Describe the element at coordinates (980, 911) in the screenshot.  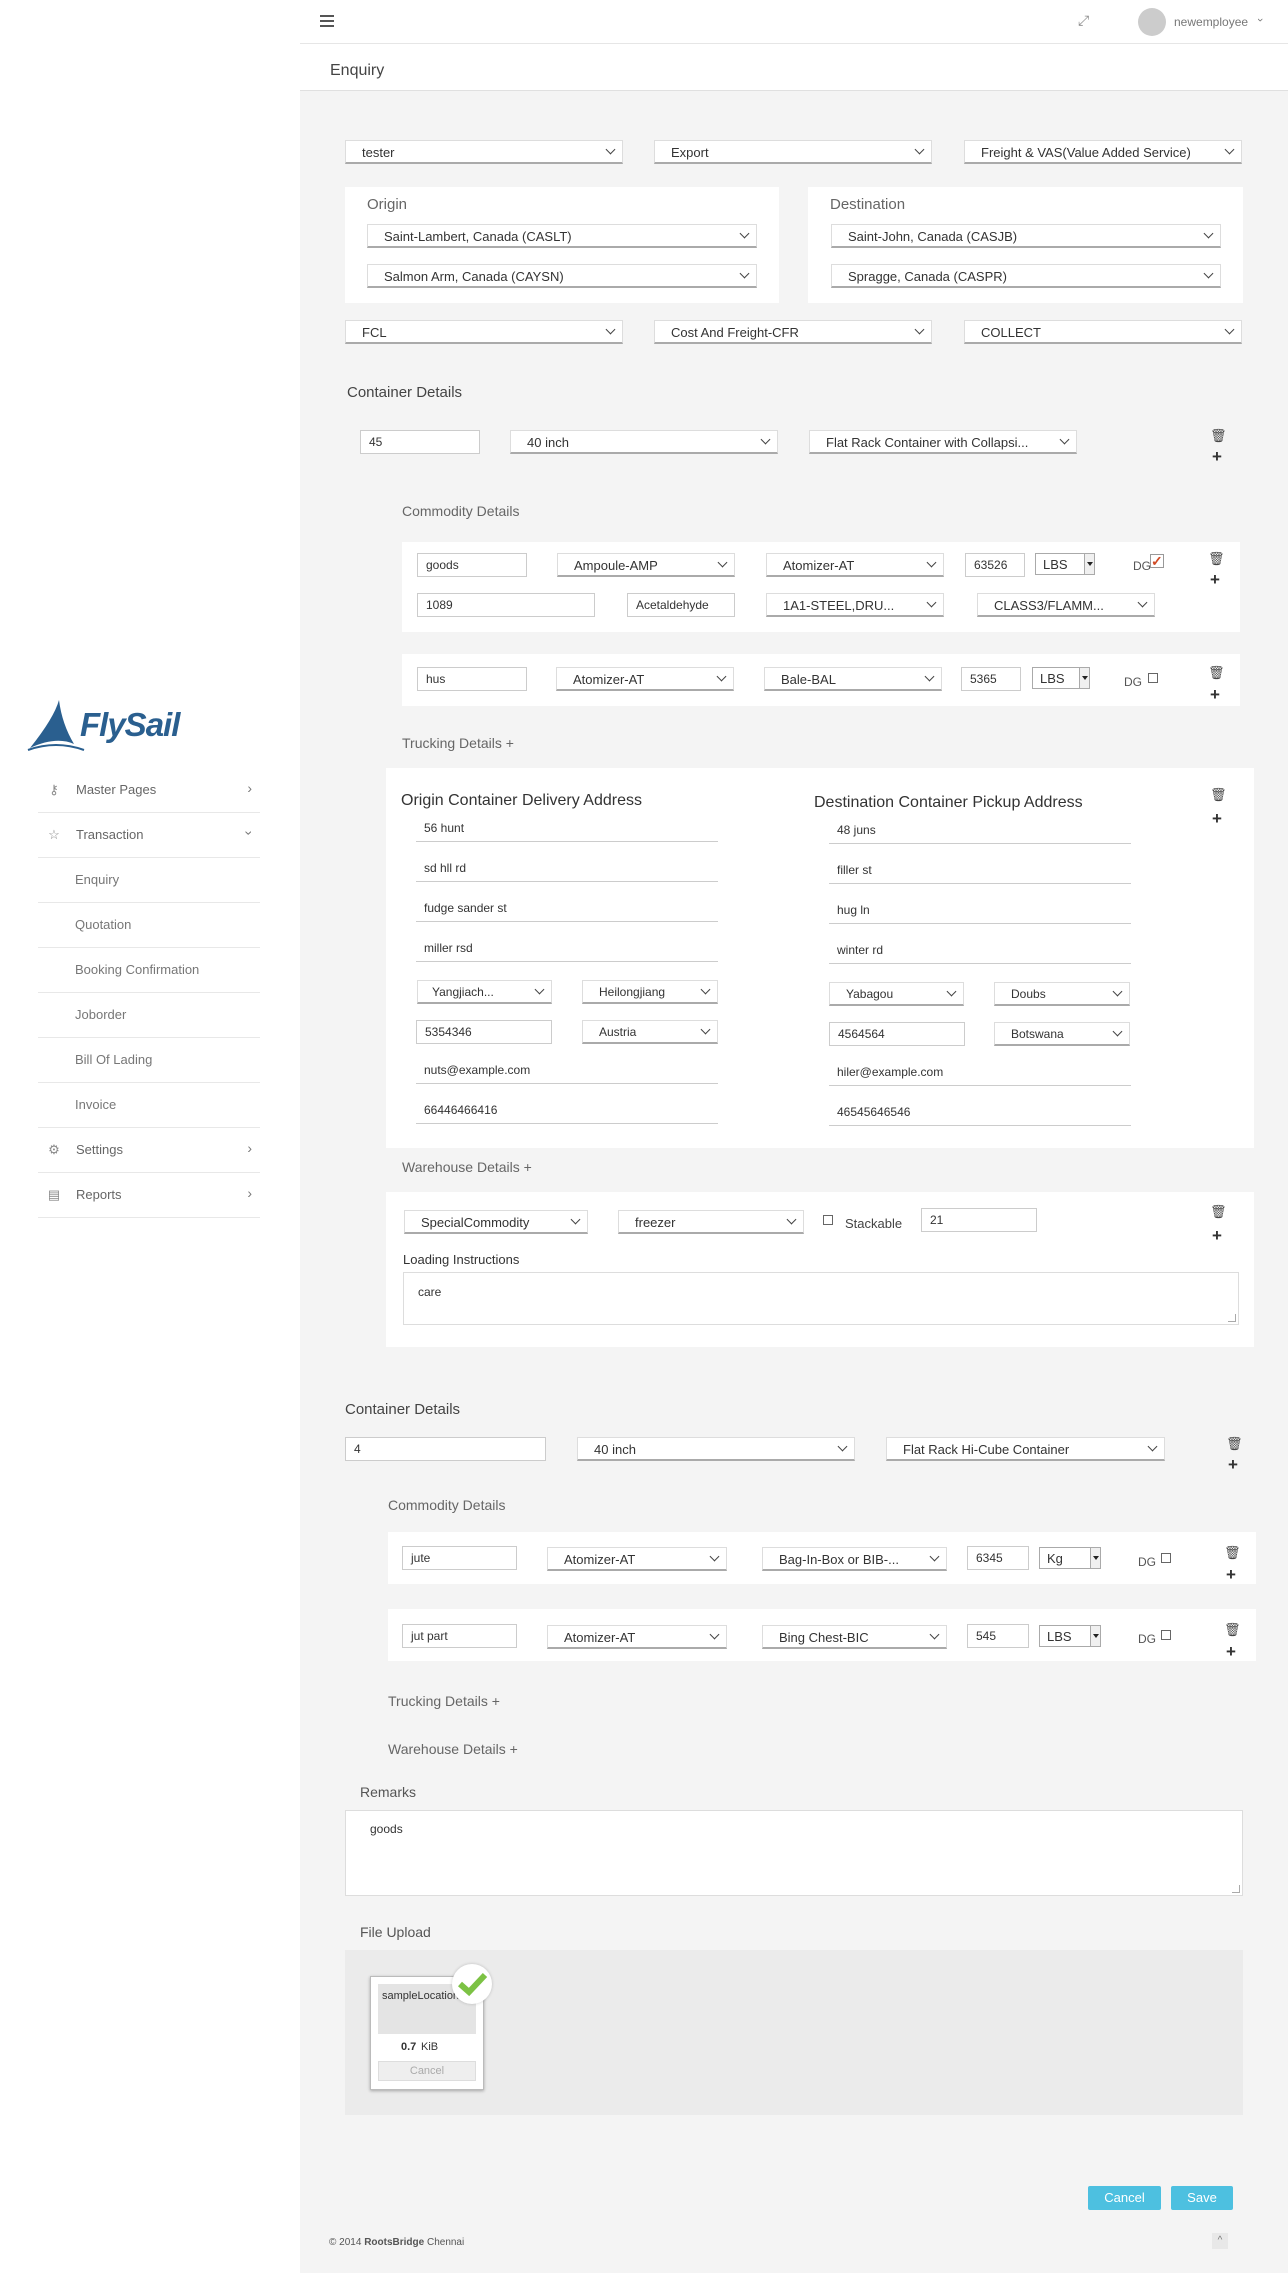
I see `dest-address-line3: hug ln` at that location.